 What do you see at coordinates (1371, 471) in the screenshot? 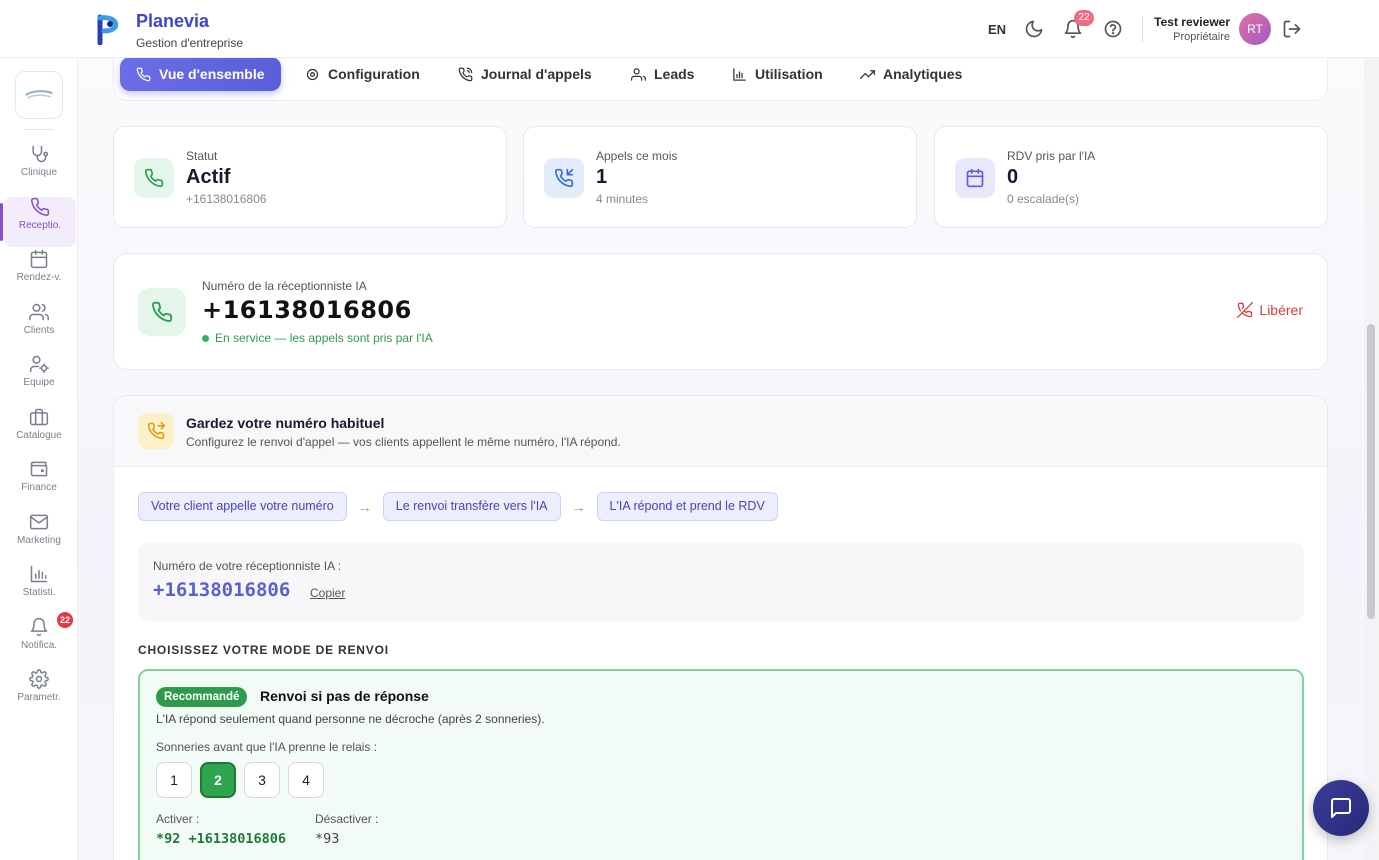
I see `scrollbar-thumb` at bounding box center [1371, 471].